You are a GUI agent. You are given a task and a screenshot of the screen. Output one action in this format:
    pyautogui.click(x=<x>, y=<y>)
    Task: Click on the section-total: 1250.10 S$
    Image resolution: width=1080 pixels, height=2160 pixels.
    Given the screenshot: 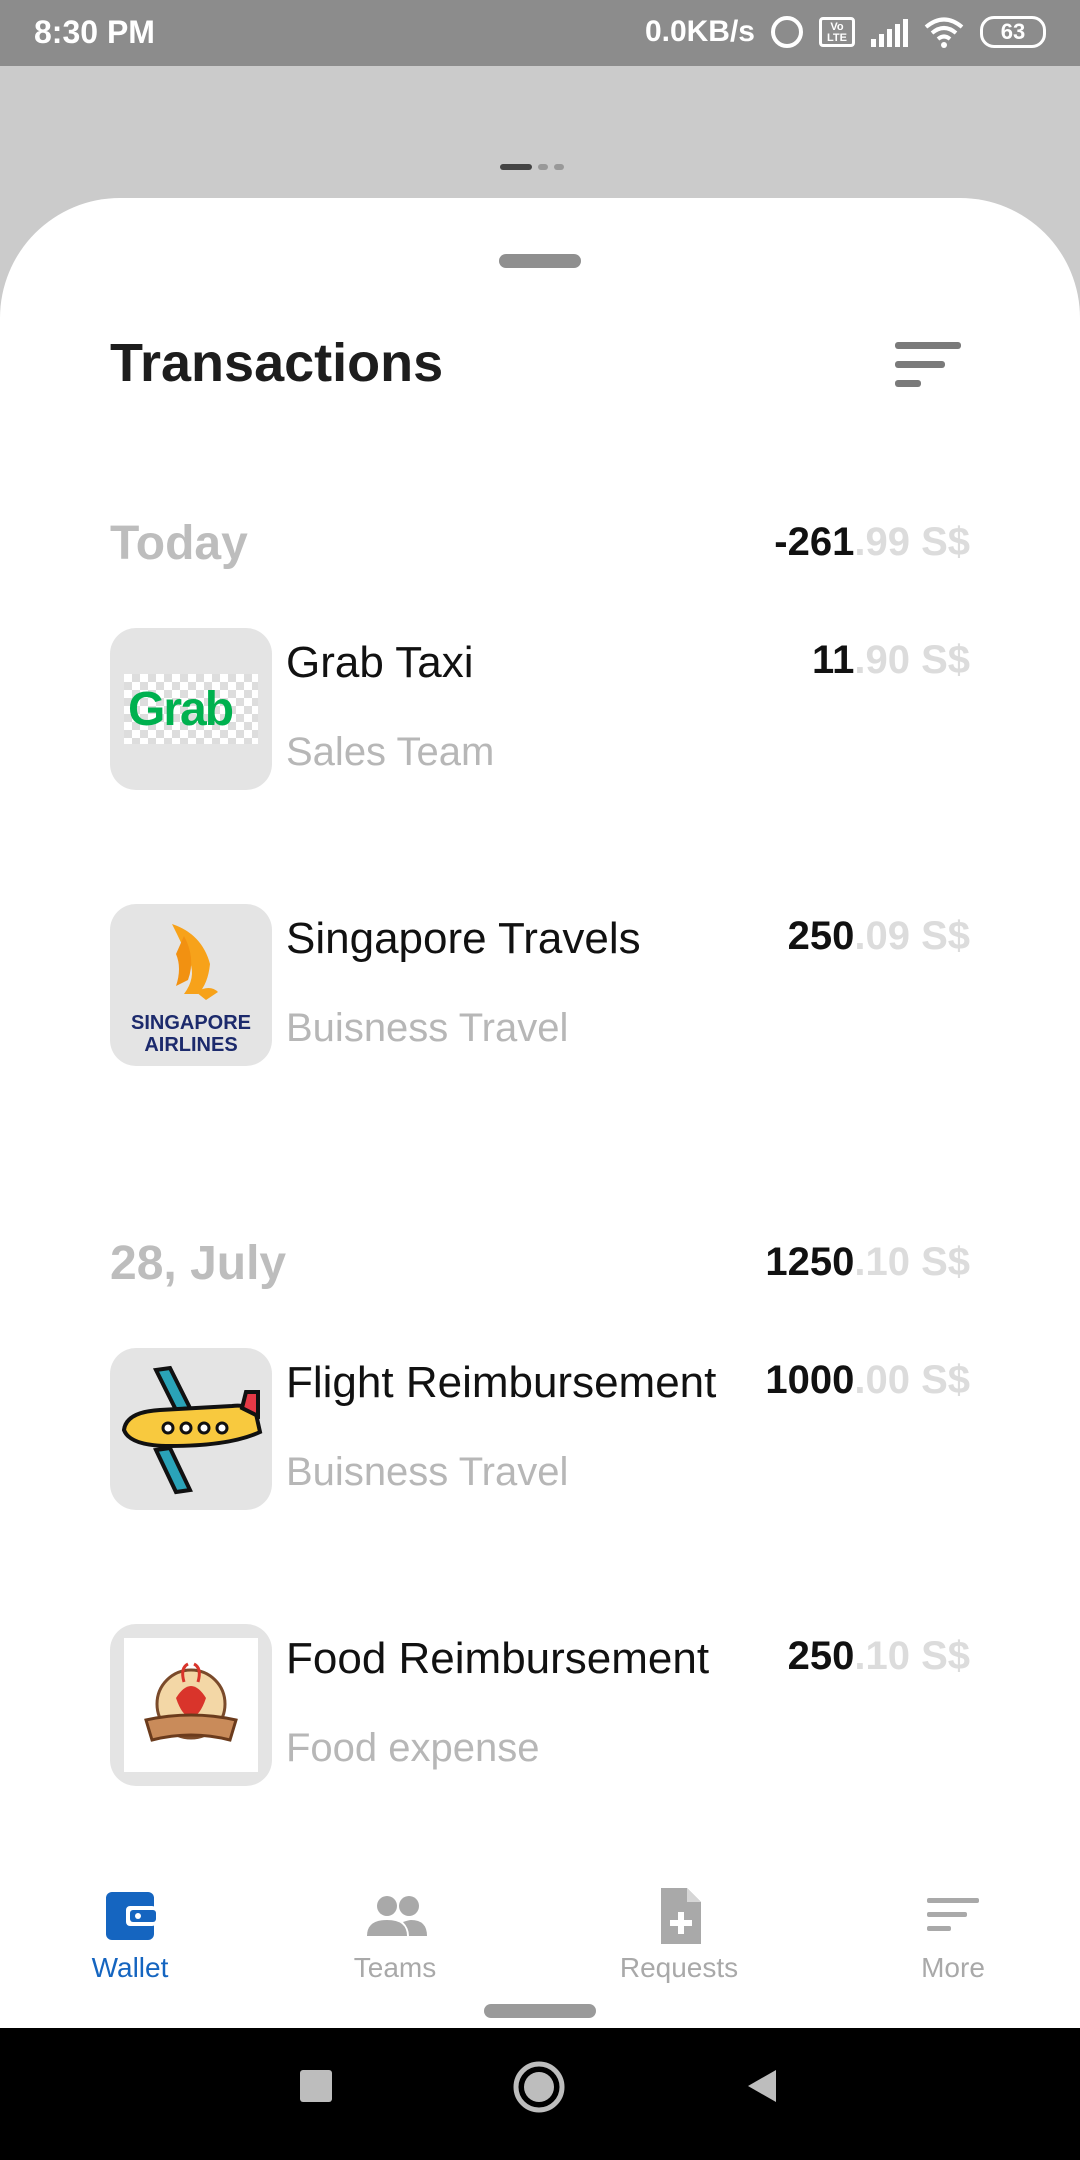 What is the action you would take?
    pyautogui.click(x=867, y=1262)
    